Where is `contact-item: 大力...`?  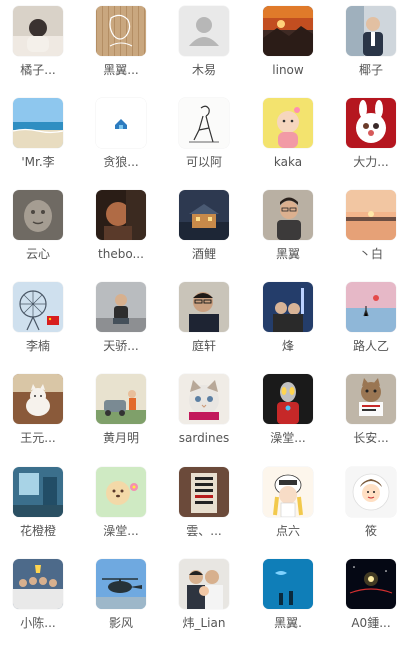 contact-item: 大力... is located at coordinates (370, 141).